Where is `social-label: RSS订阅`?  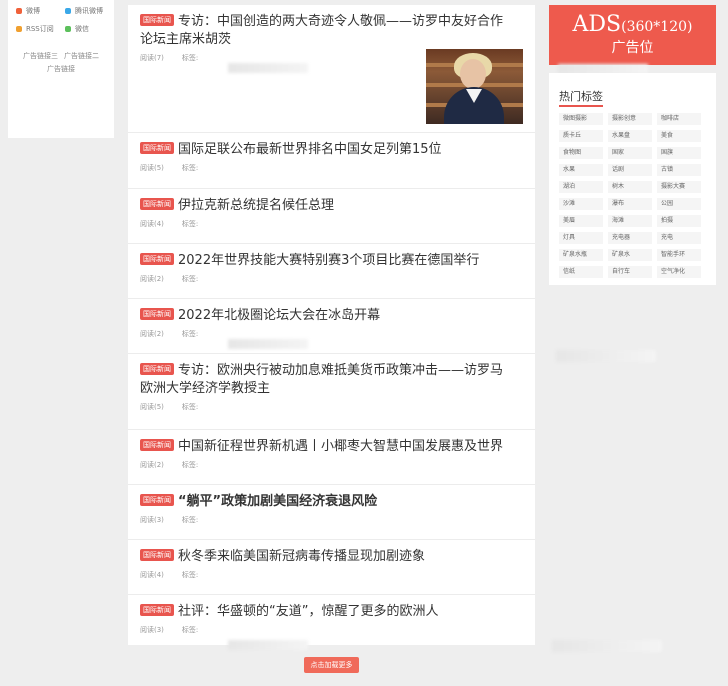 social-label: RSS订阅 is located at coordinates (40, 29).